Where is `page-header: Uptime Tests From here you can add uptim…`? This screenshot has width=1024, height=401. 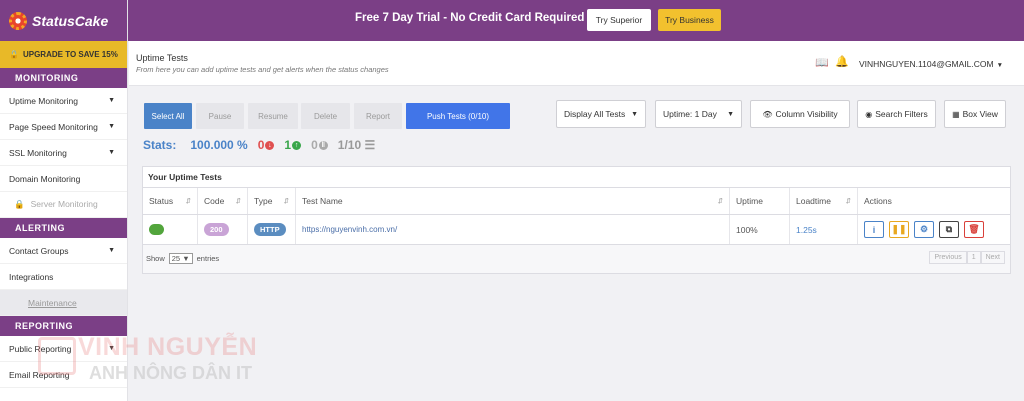 page-header: Uptime Tests From here you can add uptim… is located at coordinates (576, 63).